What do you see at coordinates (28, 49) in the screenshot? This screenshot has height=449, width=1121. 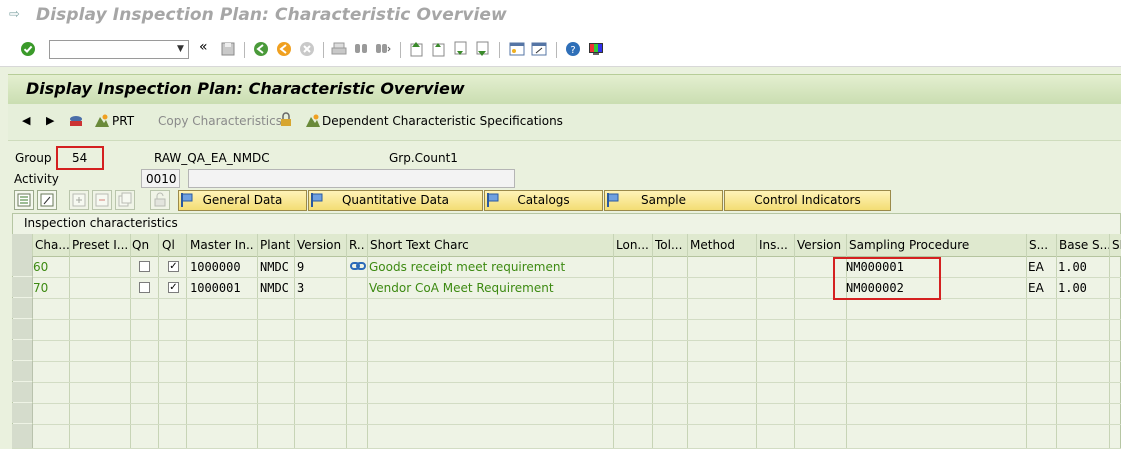 I see `enter-check-icon` at bounding box center [28, 49].